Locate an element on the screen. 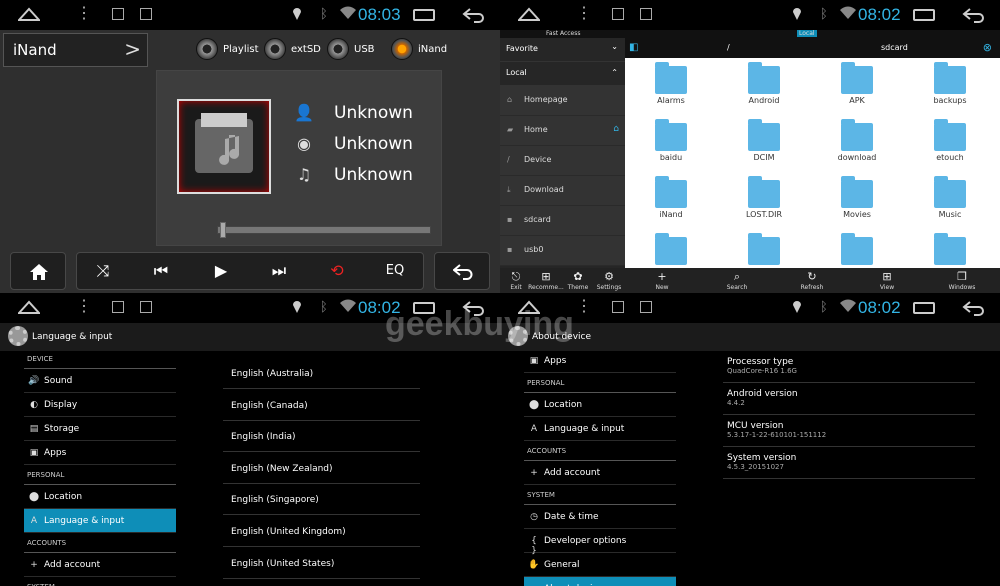  folder-item: iNand is located at coordinates (671, 200).